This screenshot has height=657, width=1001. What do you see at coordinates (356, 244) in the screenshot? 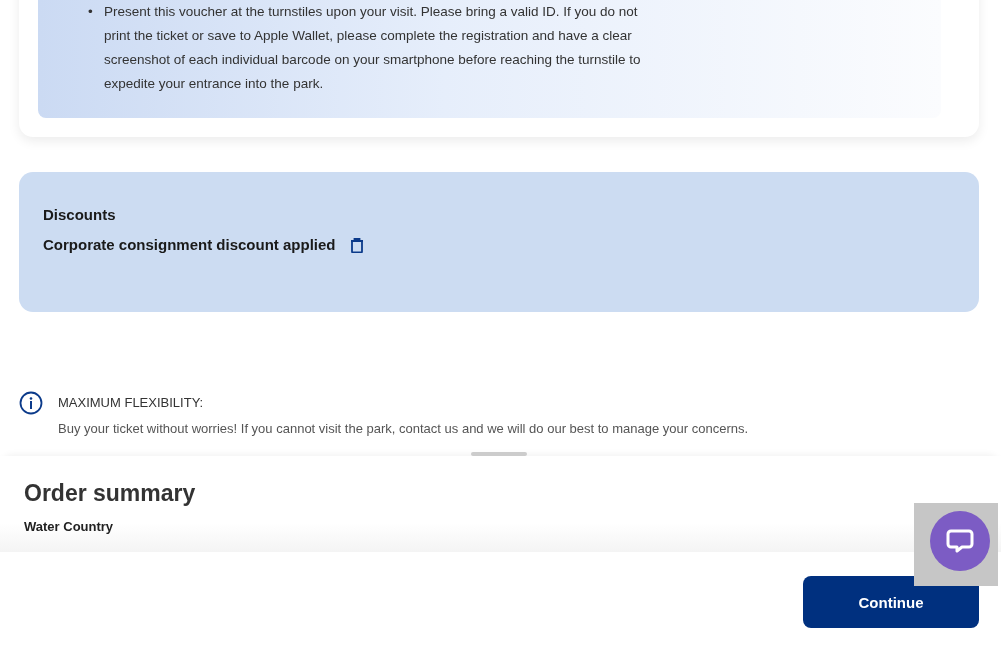
I see `delete-icon` at bounding box center [356, 244].